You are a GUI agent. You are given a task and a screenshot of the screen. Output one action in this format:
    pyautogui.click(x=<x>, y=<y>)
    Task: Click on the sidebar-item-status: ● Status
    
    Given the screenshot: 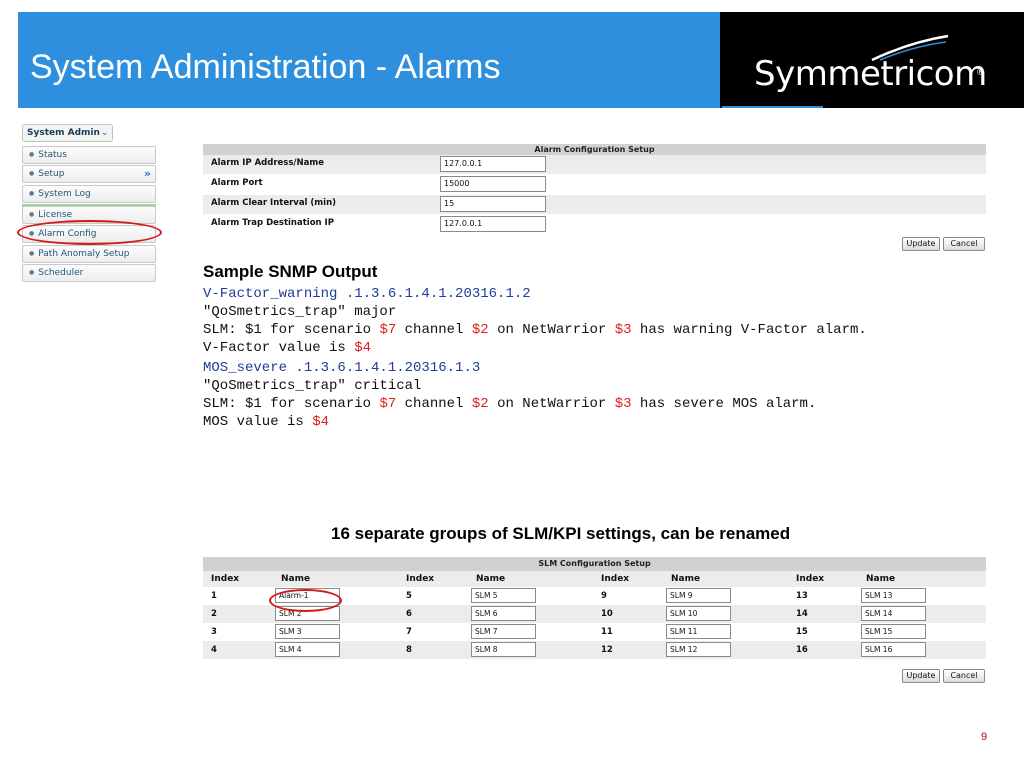 What is the action you would take?
    pyautogui.click(x=89, y=155)
    